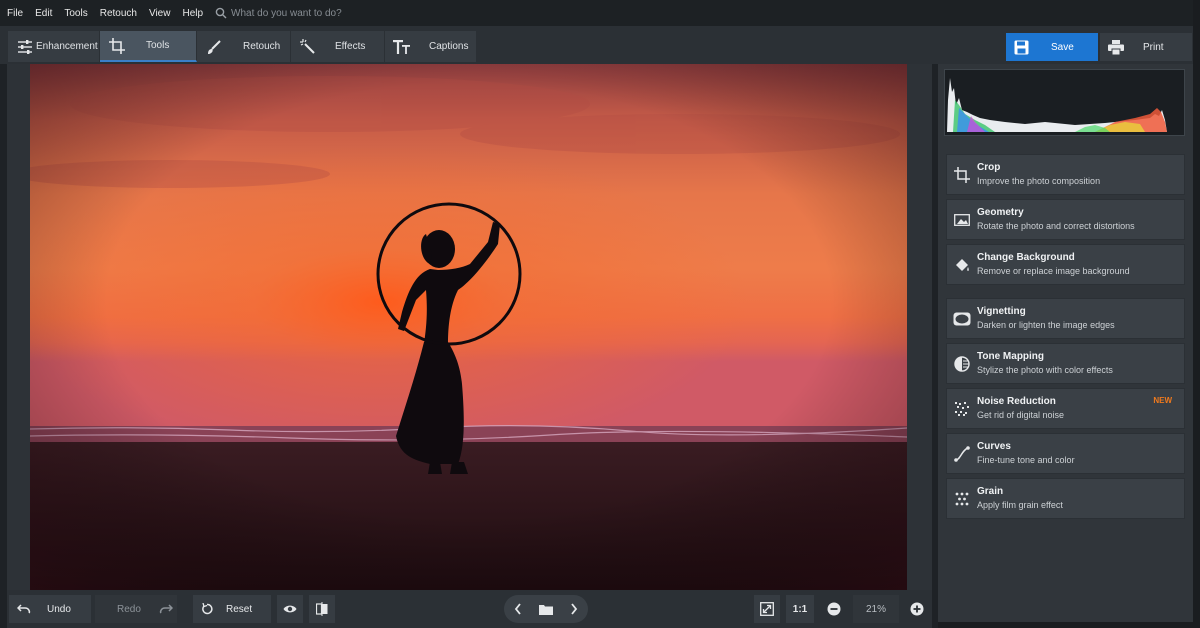  I want to click on tool-desc: Darken or lighten the image edges, so click(1046, 324).